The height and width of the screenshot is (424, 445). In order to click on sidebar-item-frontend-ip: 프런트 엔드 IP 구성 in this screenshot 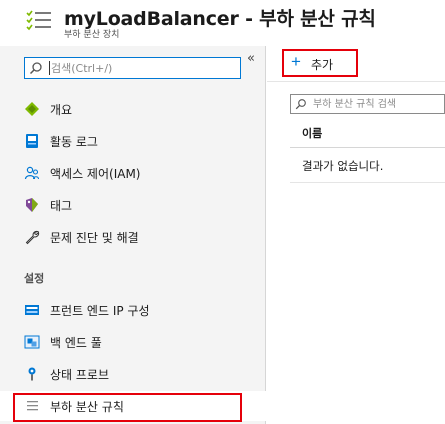, I will do `click(133, 310)`.